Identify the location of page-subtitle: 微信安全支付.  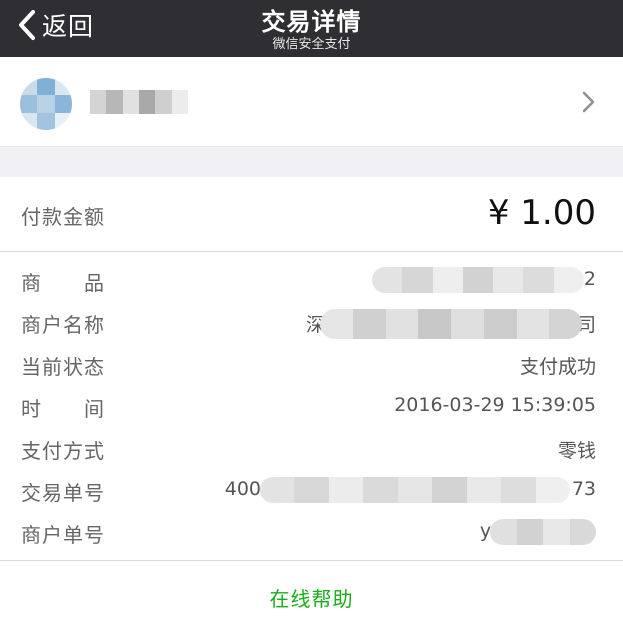
(311, 44).